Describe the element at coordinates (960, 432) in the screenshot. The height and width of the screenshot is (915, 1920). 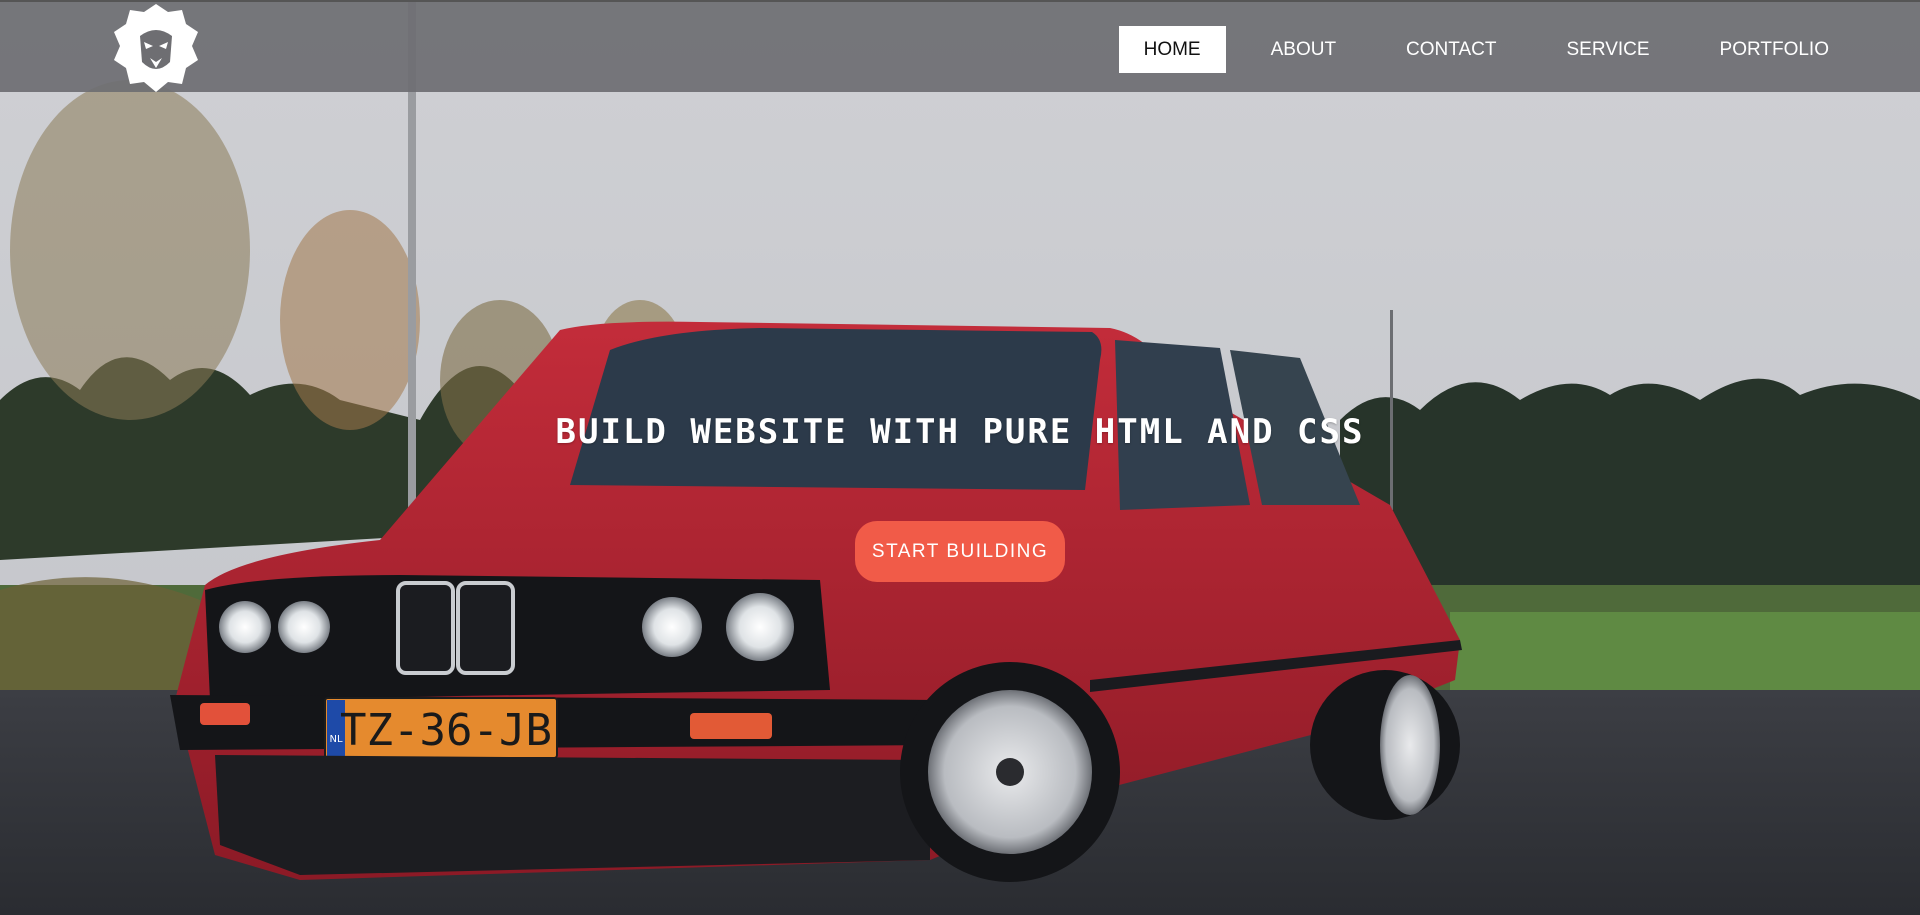
I see `hero-headline: BUILD WEBSITE WITH PURE HTML AND CSS` at that location.